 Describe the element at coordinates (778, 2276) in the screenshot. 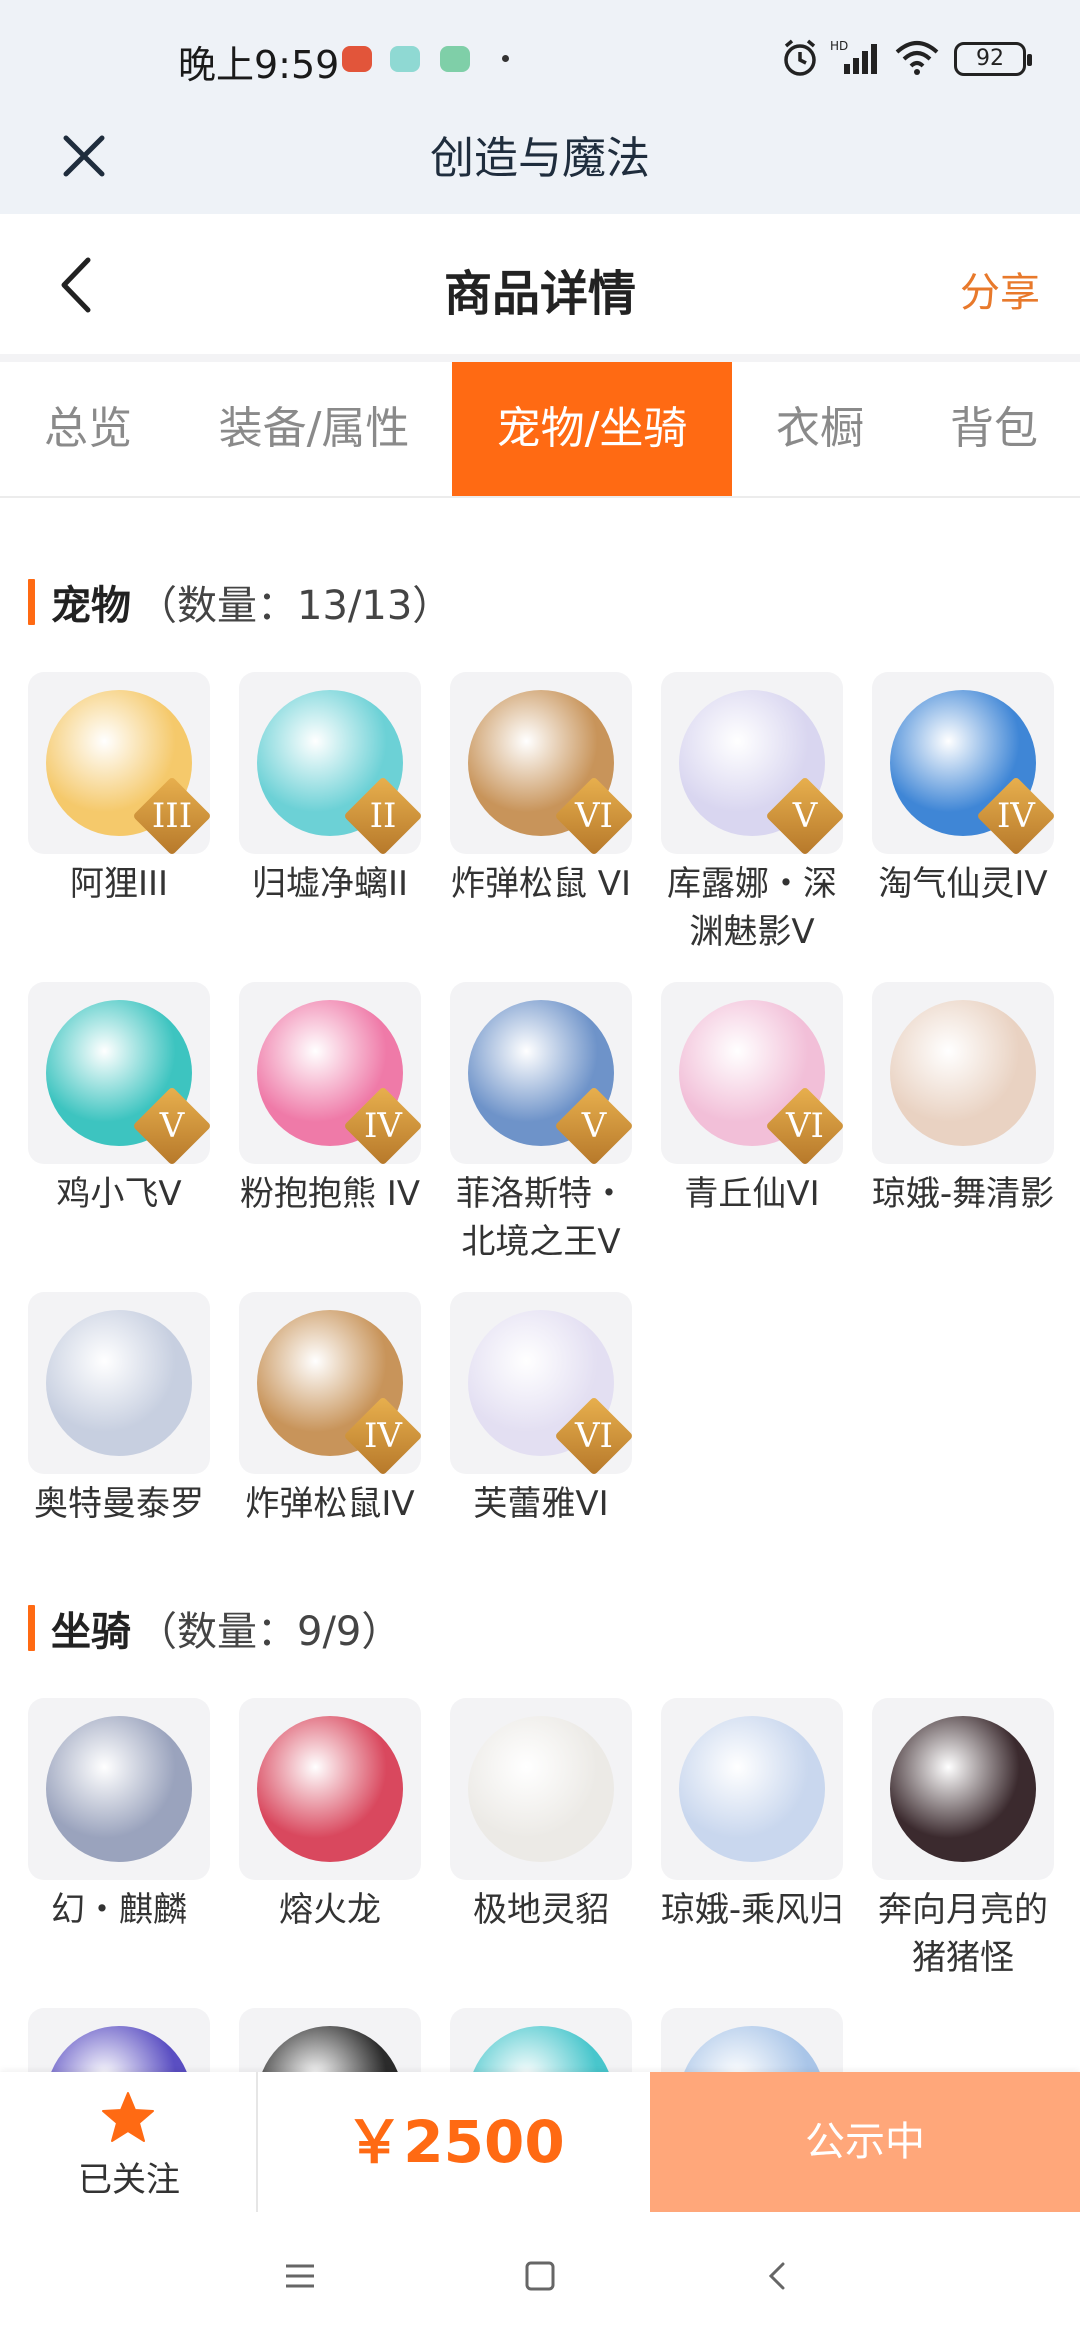

I see `back-nav-icon` at that location.